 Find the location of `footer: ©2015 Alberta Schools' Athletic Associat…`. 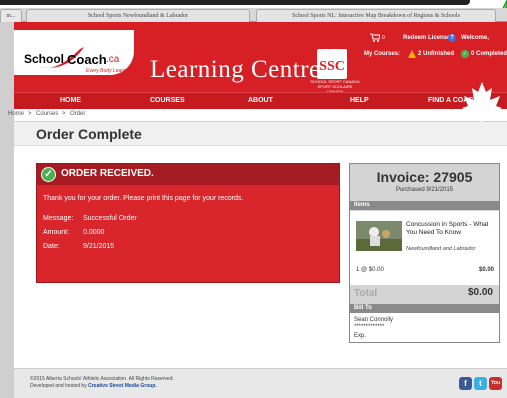

footer: ©2015 Alberta Schools' Athletic Associat… is located at coordinates (260, 383).